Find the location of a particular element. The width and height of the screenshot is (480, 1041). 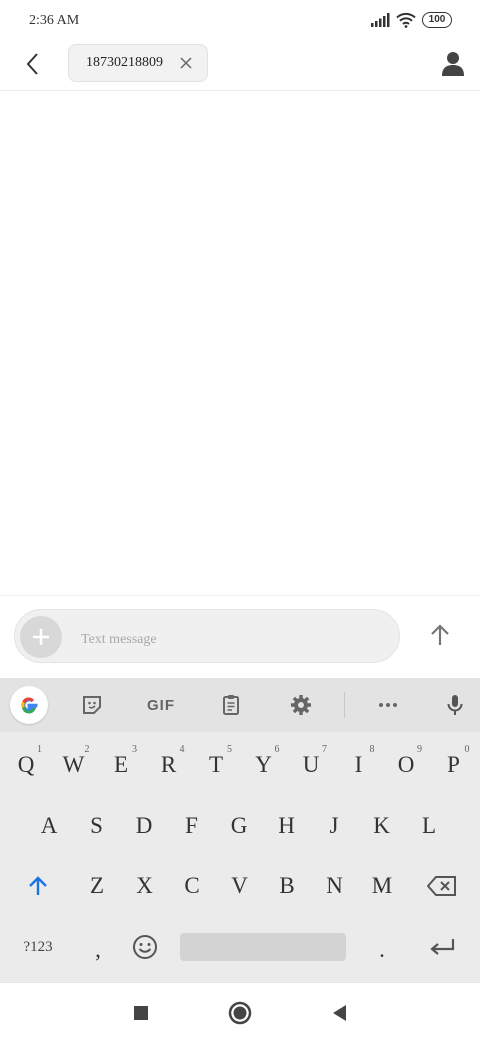

comma-key: , is located at coordinates (98, 950).